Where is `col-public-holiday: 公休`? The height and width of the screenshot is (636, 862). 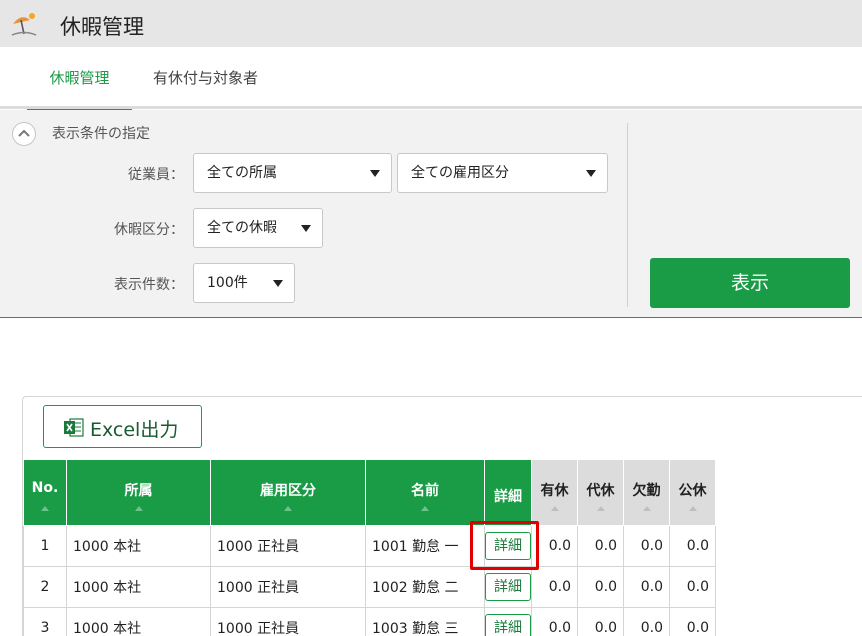
col-public-holiday: 公休 is located at coordinates (693, 493).